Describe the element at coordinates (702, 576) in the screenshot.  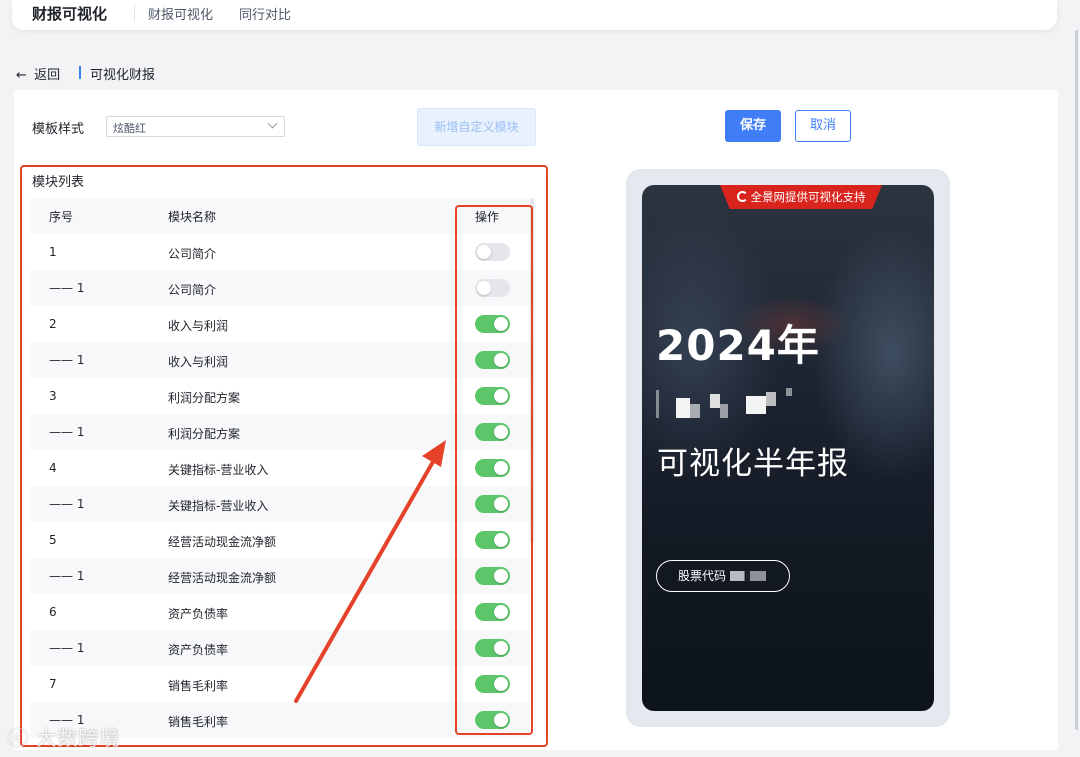
I see `preview-stock-label: 股票代码` at that location.